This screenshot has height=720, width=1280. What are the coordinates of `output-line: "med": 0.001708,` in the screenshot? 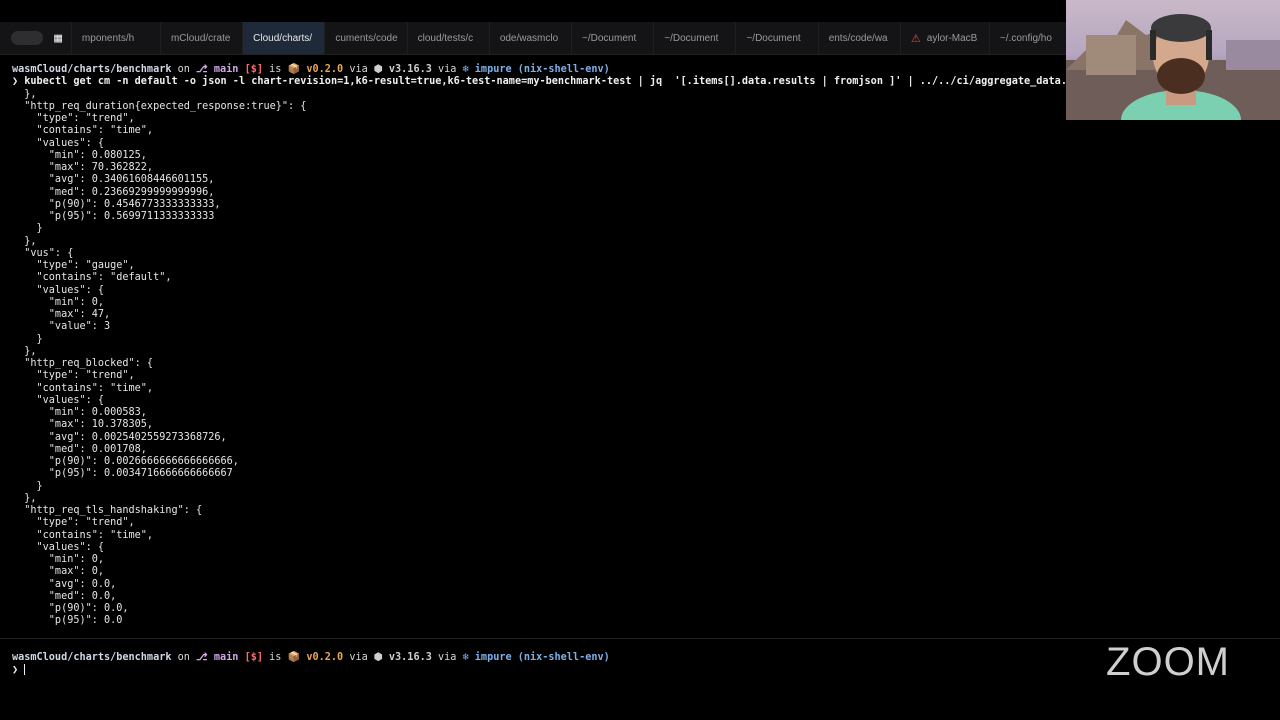 It's located at (79, 449).